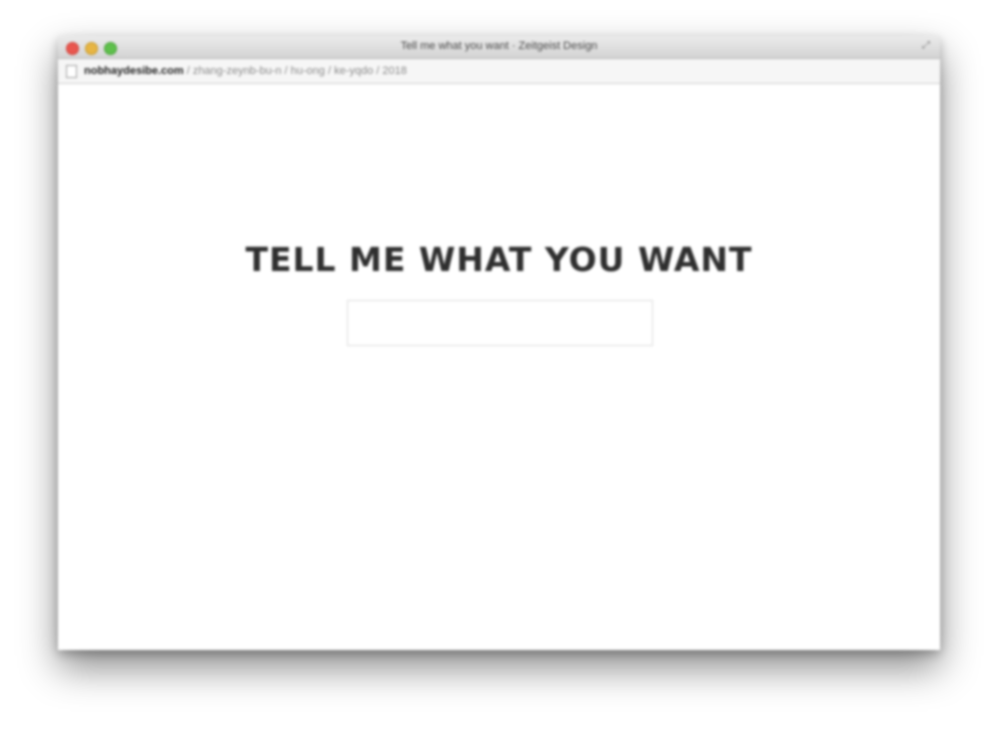 The height and width of the screenshot is (730, 998). What do you see at coordinates (499, 259) in the screenshot?
I see `page-title: TELL ME WHAT YOU WANT` at bounding box center [499, 259].